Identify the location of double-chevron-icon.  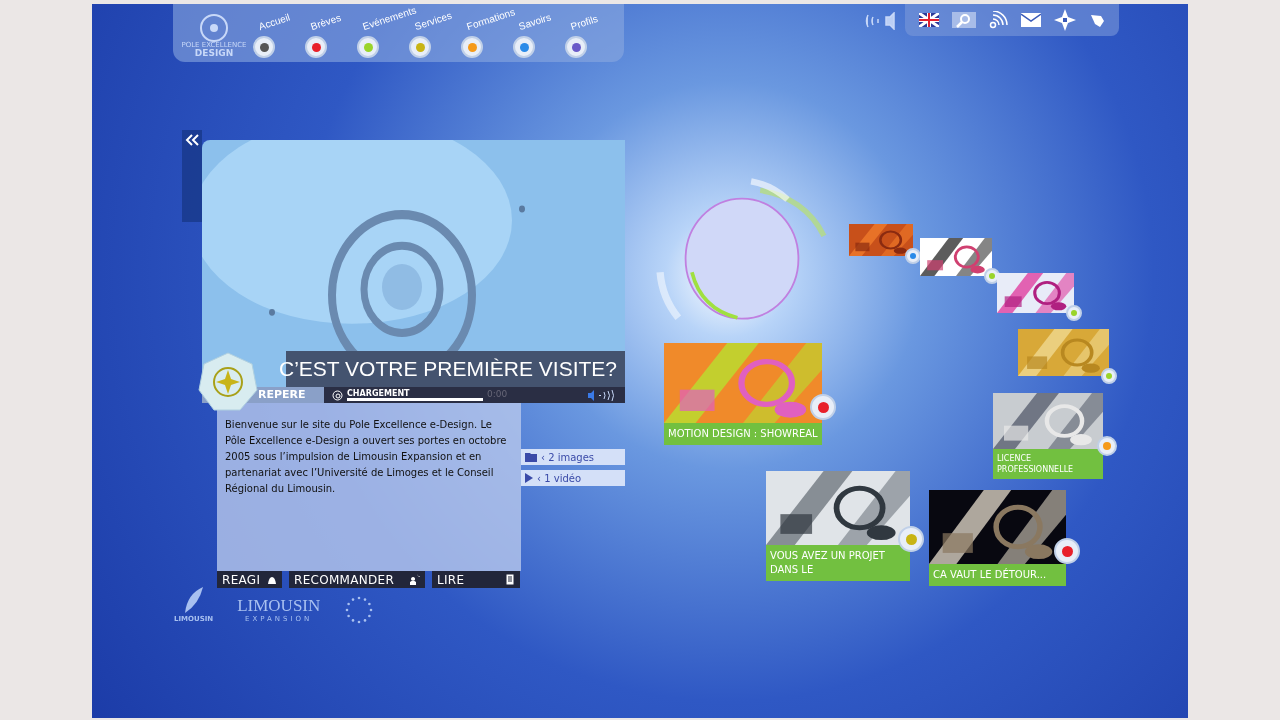
(192, 140).